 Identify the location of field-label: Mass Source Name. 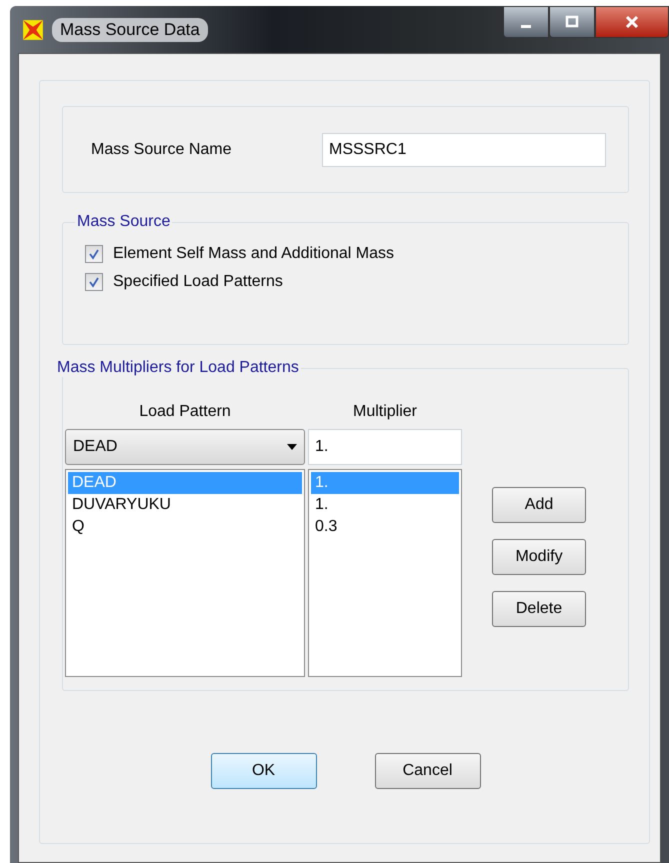
(161, 149).